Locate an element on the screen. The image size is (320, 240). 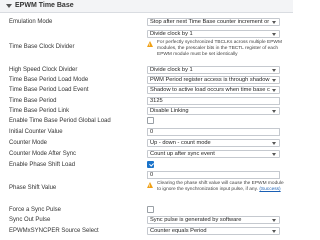
force-sync-label: Force a Sync Pulse is located at coordinates (35, 210).